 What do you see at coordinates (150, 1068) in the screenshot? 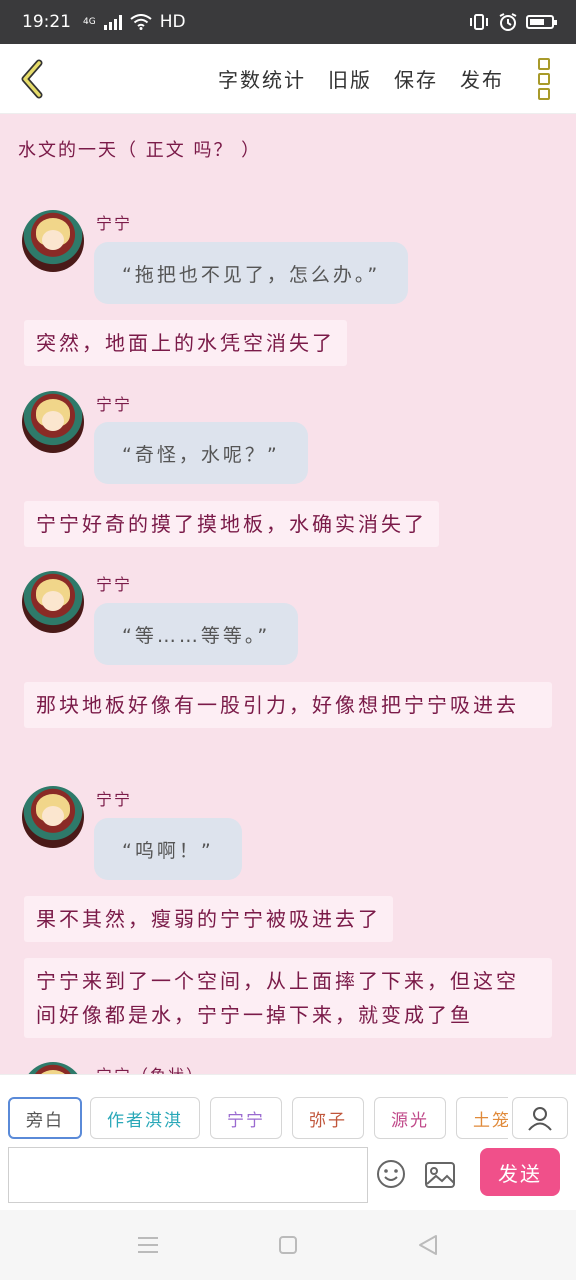
I see `character-name: 宁宁（鱼状）` at bounding box center [150, 1068].